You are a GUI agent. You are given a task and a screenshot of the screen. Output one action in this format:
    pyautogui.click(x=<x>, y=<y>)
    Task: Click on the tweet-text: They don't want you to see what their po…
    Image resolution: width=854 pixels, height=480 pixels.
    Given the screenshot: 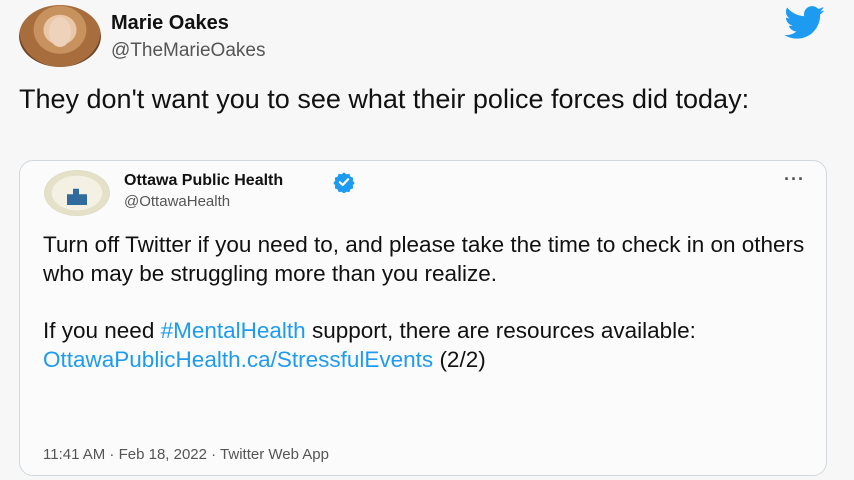 What is the action you would take?
    pyautogui.click(x=384, y=99)
    